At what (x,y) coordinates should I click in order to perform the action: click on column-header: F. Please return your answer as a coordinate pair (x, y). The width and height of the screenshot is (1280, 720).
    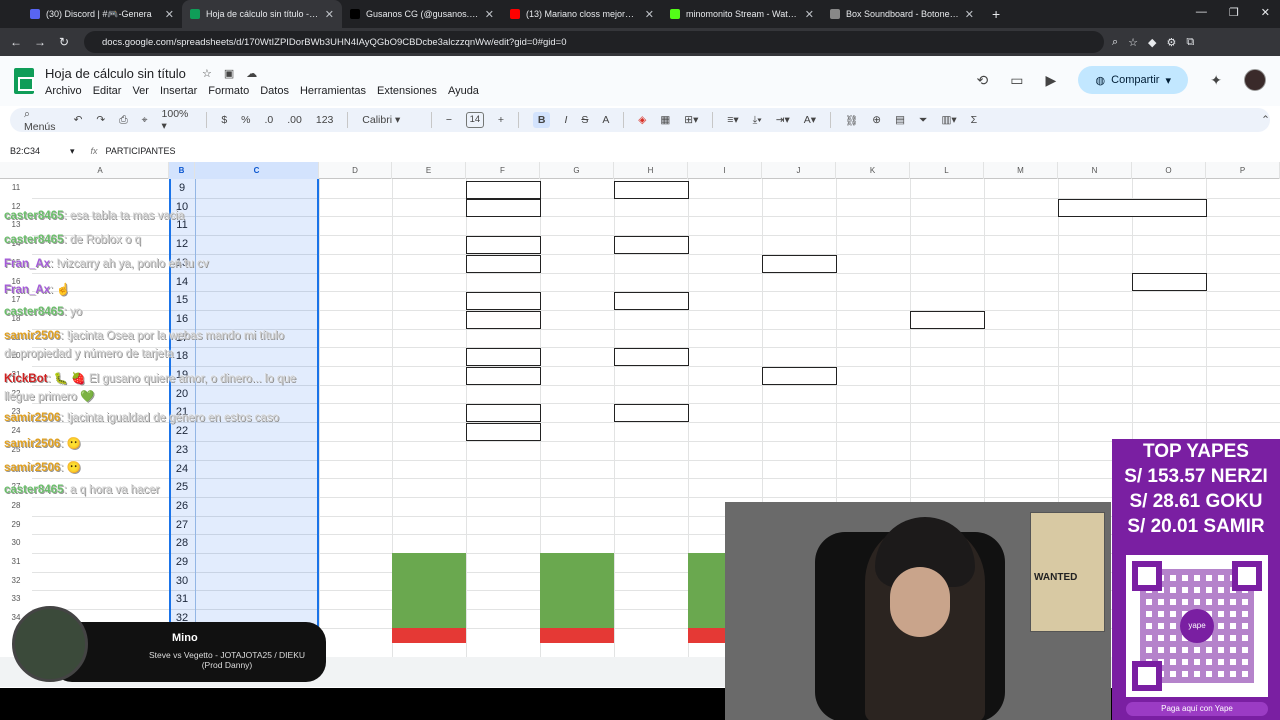
    Looking at the image, I should click on (503, 170).